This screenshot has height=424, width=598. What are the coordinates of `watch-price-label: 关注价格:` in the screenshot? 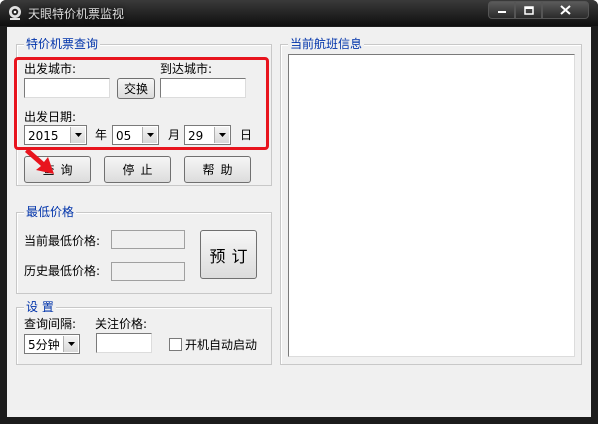 It's located at (121, 324).